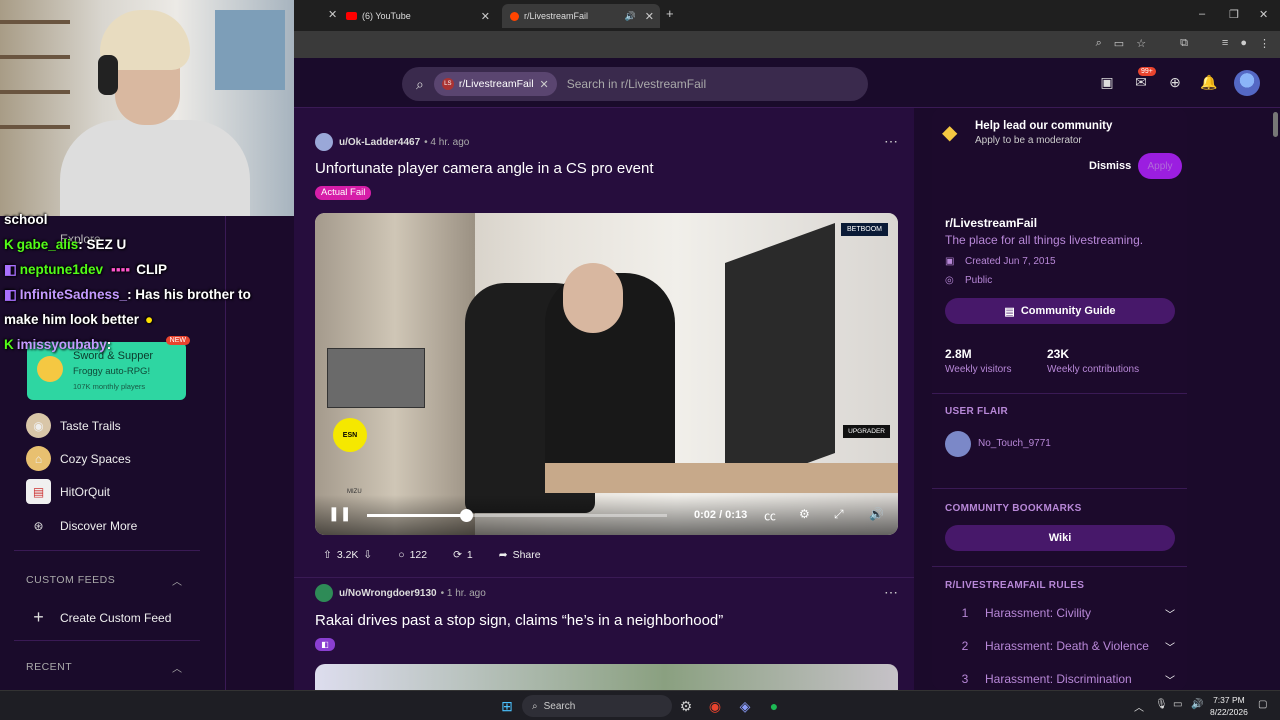 The height and width of the screenshot is (720, 1280). Describe the element at coordinates (68, 491) in the screenshot. I see `sidebar-item-hitorquit: ▤ HitOrQuit` at that location.